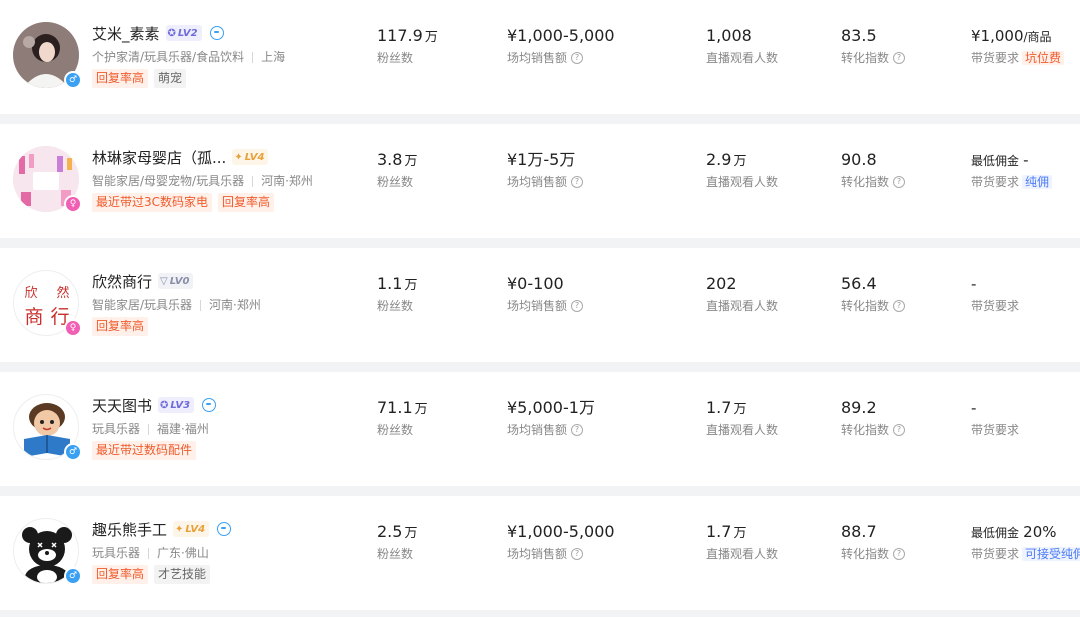 This screenshot has height=617, width=1080. What do you see at coordinates (183, 429) in the screenshot?
I see `location: 福建·福州` at bounding box center [183, 429].